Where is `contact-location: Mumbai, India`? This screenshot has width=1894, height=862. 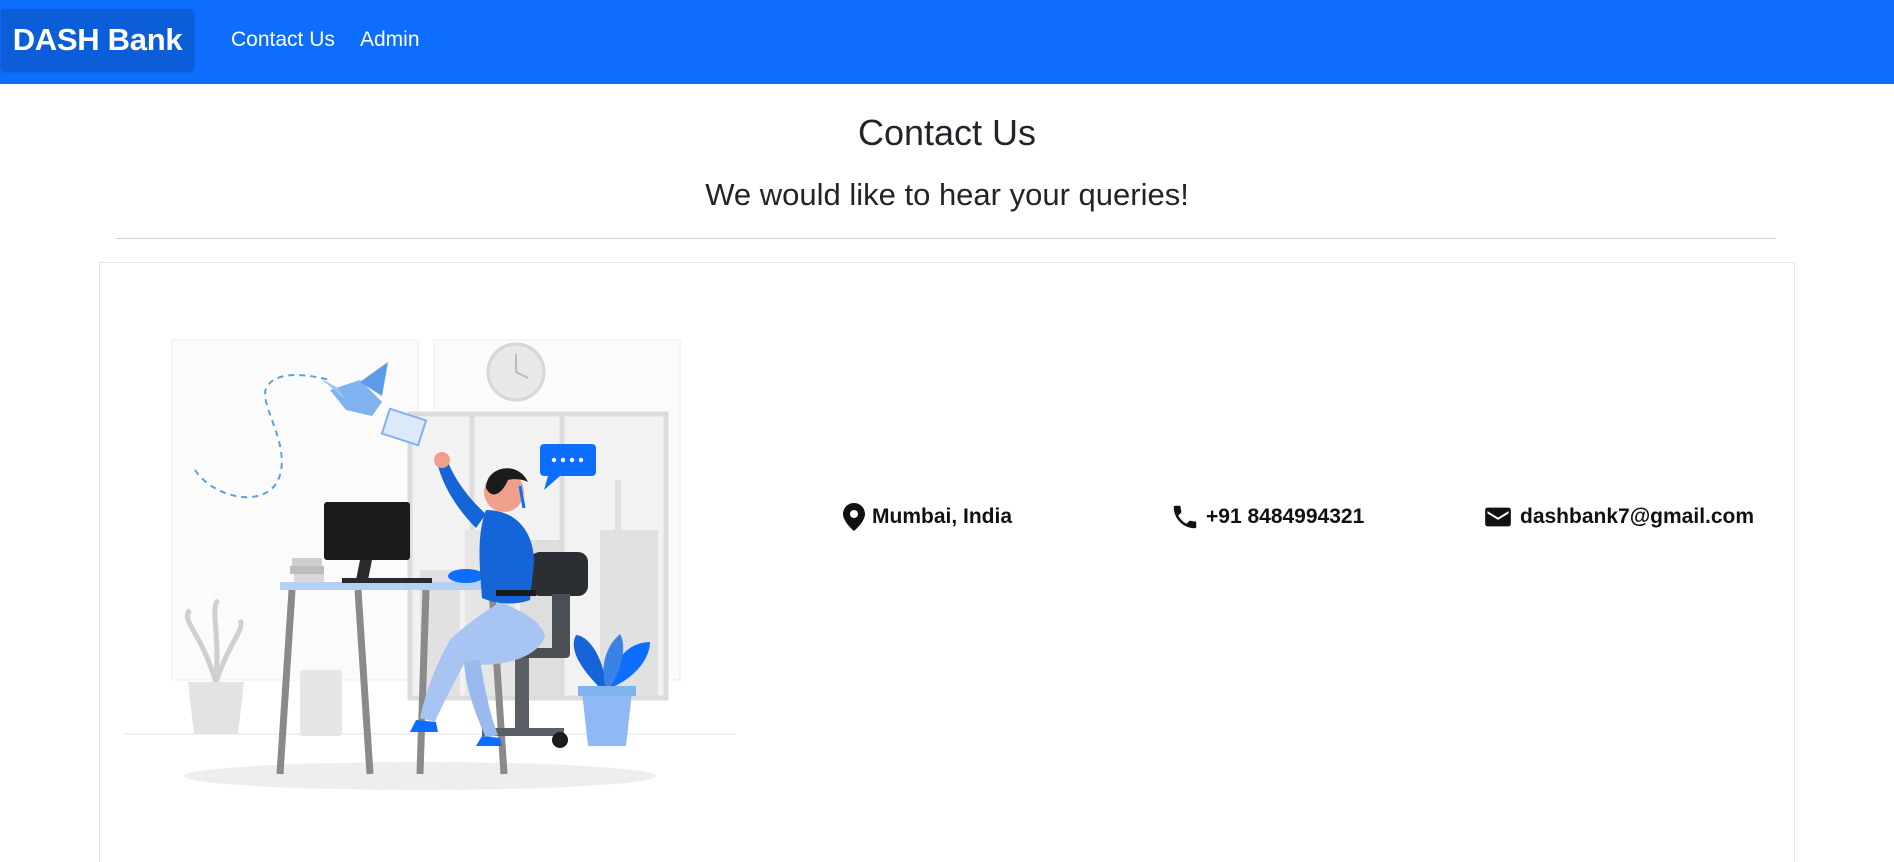 contact-location: Mumbai, India is located at coordinates (927, 517).